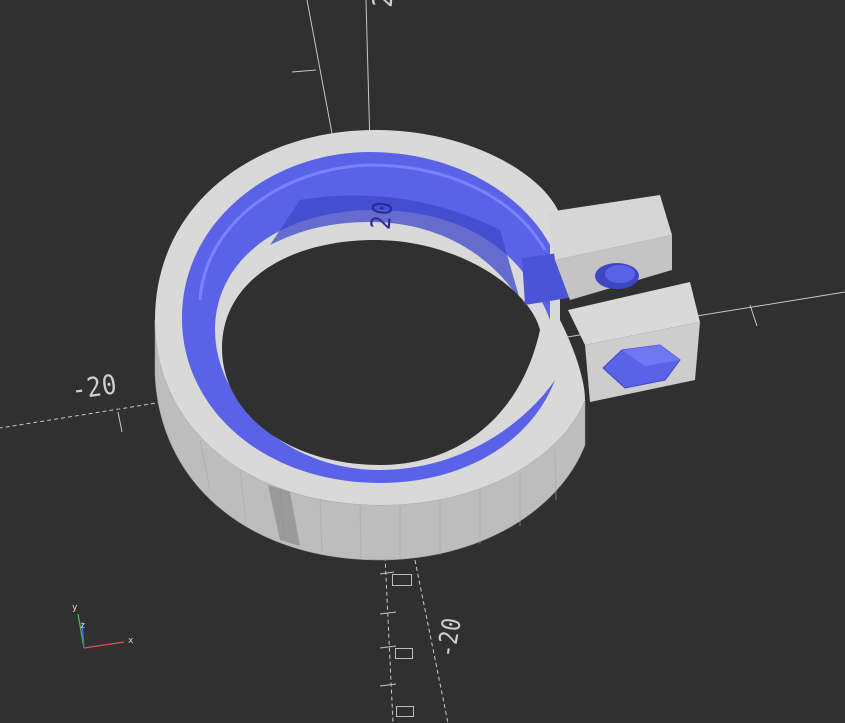 The image size is (845, 723). What do you see at coordinates (94, 387) in the screenshot?
I see `scale-label-x-negative: -20` at bounding box center [94, 387].